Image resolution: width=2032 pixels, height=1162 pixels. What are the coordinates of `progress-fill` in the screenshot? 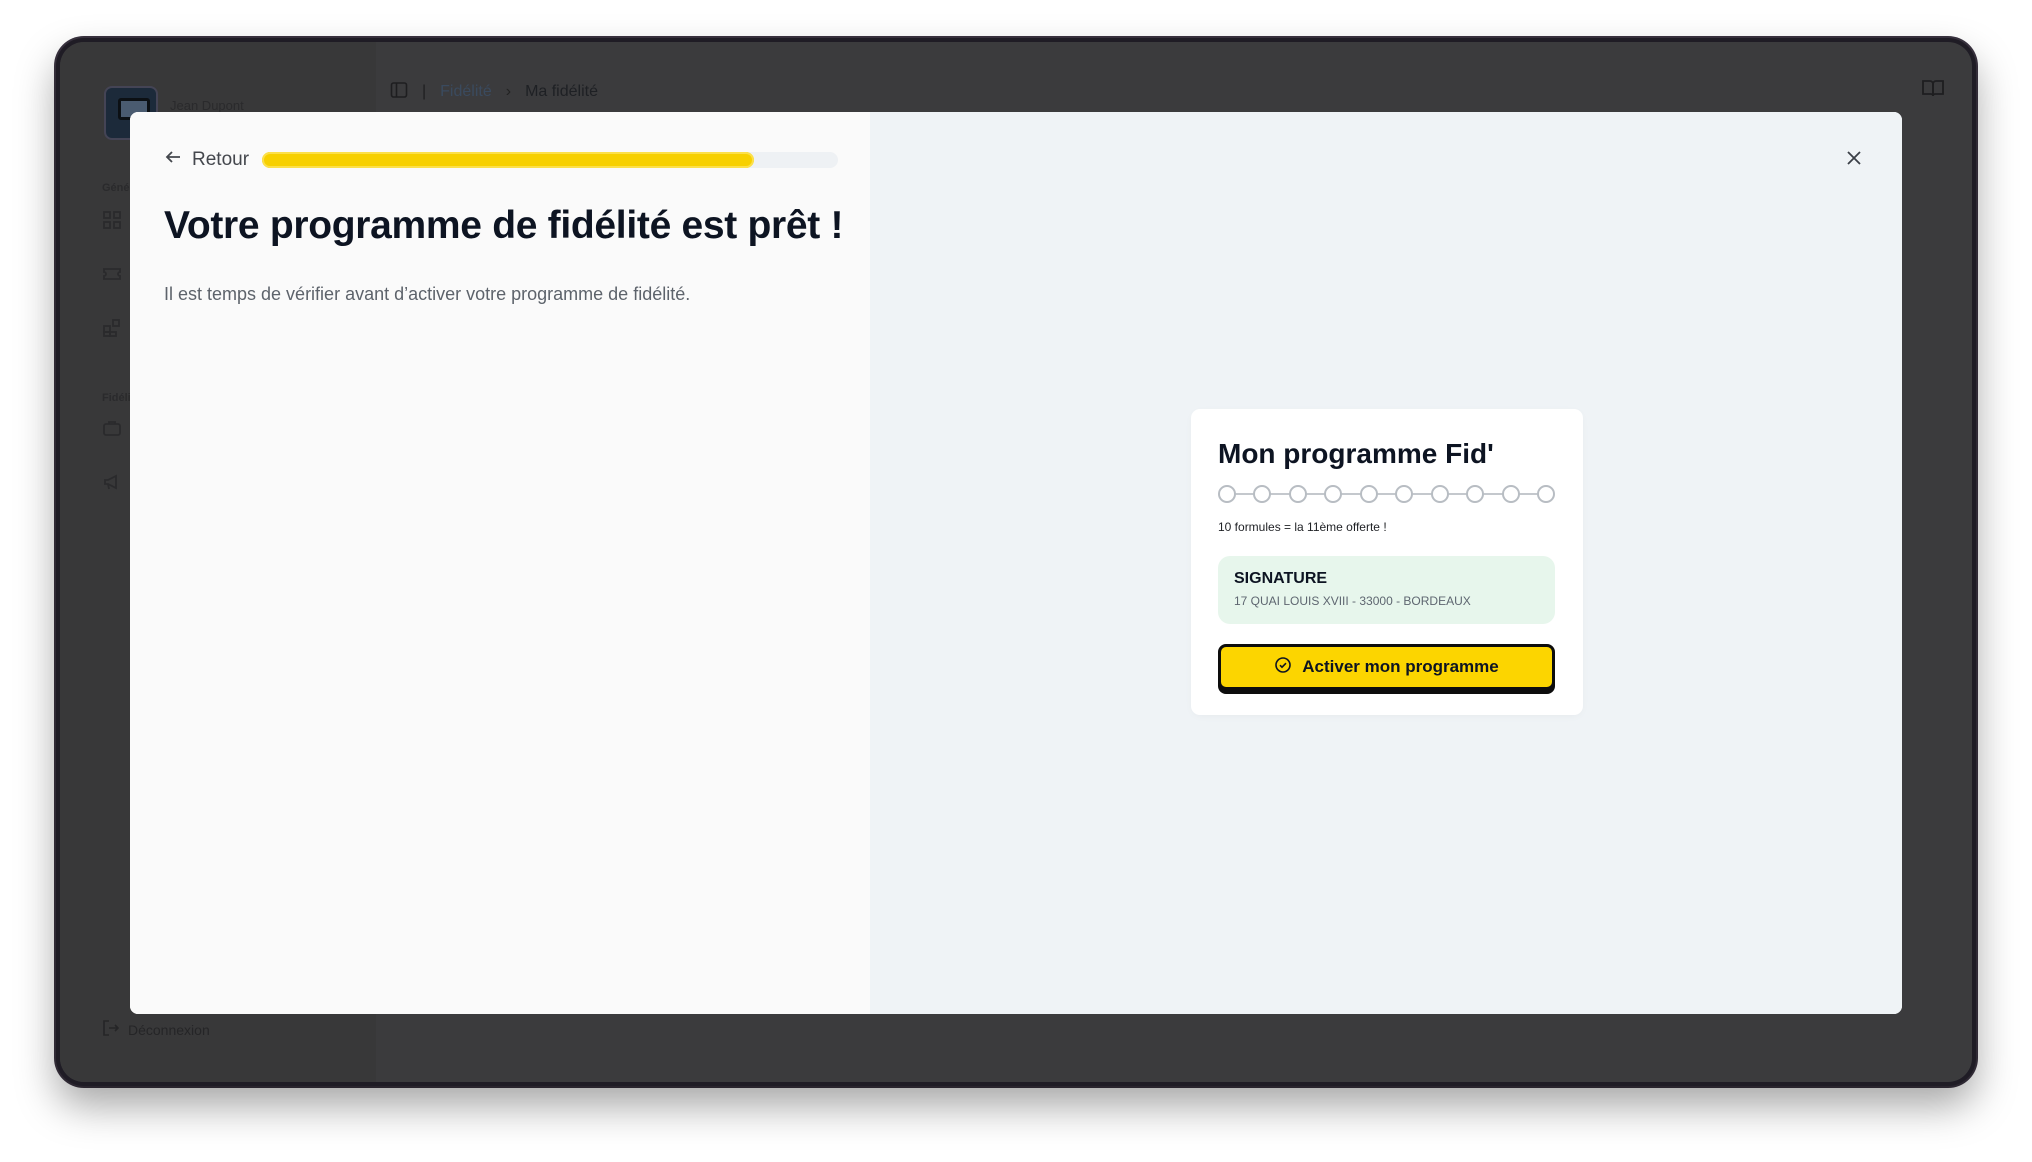 It's located at (508, 160).